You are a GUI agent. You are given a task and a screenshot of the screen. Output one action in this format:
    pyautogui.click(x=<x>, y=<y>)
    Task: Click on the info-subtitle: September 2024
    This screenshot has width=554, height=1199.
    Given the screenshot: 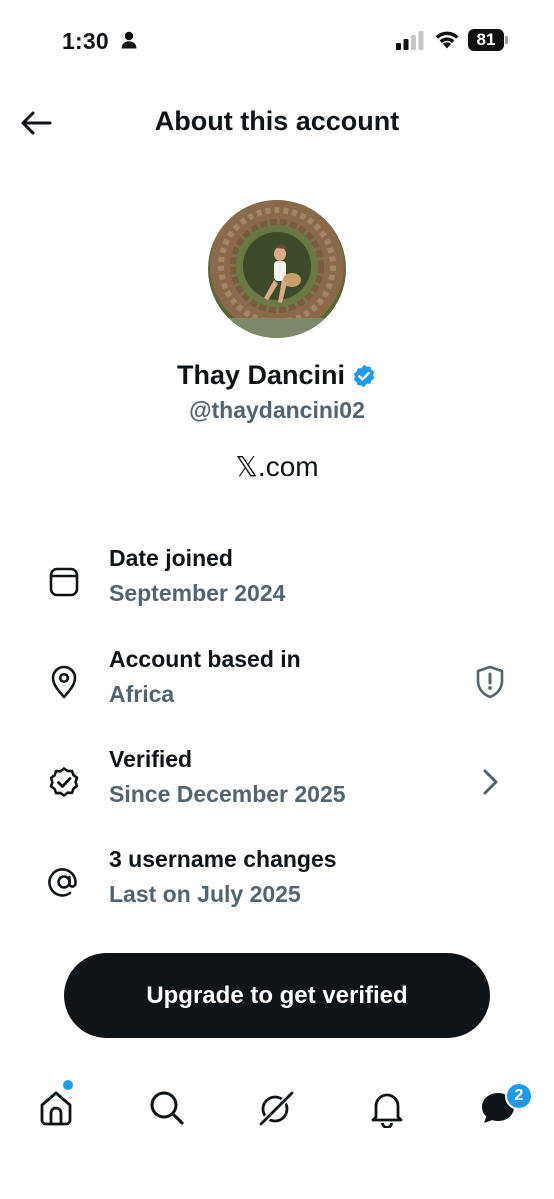 What is the action you would take?
    pyautogui.click(x=197, y=593)
    